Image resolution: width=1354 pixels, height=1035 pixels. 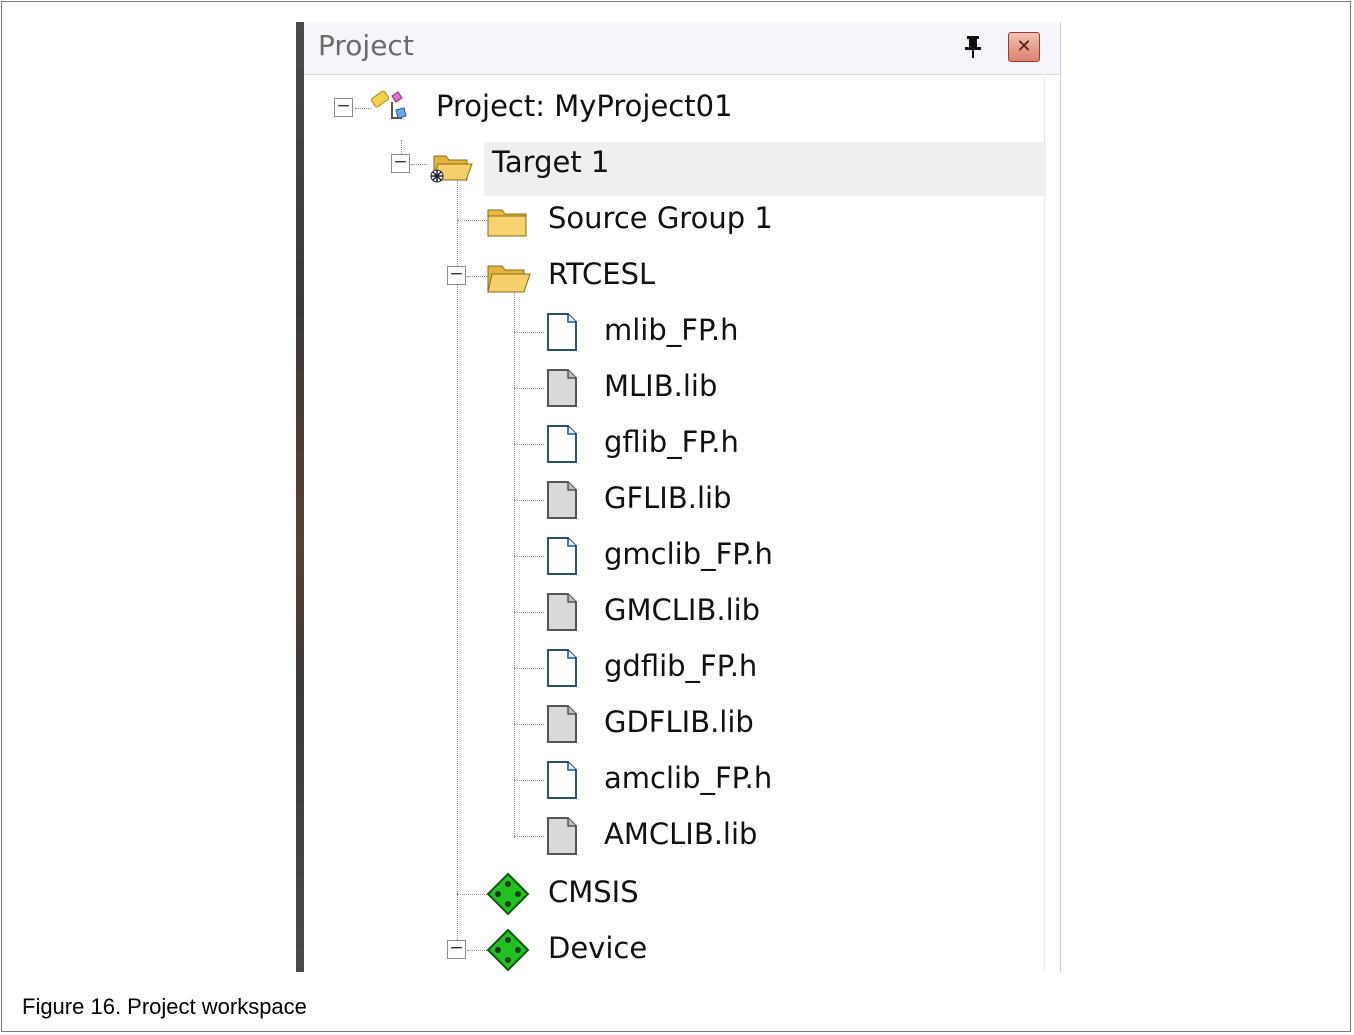 What do you see at coordinates (164, 1006) in the screenshot?
I see `figure-caption: Figure 16. Project workspace` at bounding box center [164, 1006].